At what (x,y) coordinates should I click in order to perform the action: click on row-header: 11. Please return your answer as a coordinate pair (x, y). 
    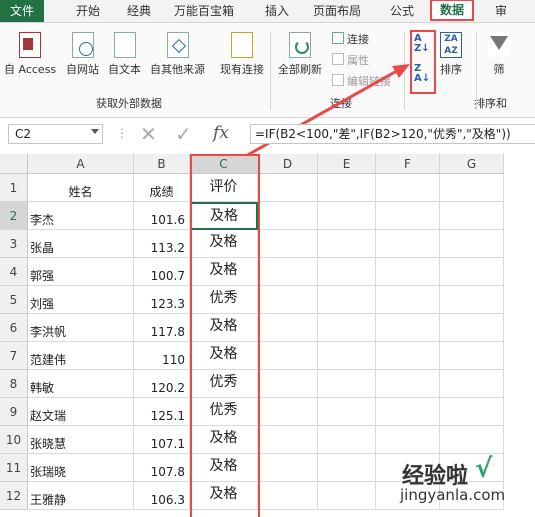
    Looking at the image, I should click on (14, 468).